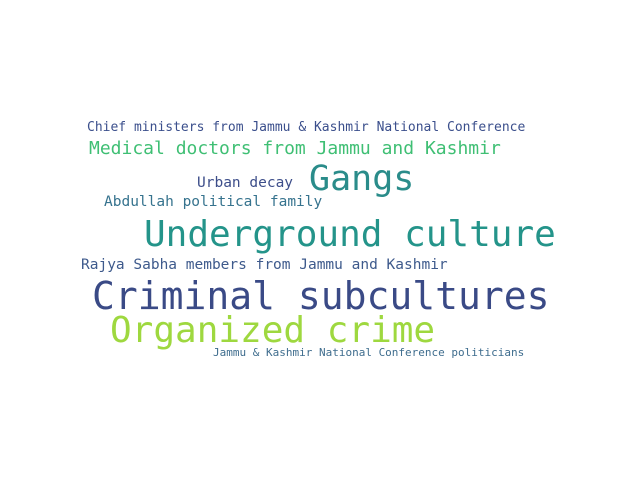 The width and height of the screenshot is (640, 480). I want to click on word-underground-culture: Underground culture, so click(350, 234).